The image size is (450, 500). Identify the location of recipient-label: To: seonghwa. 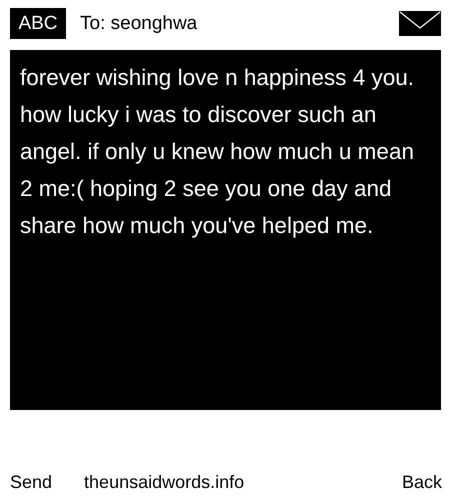
(139, 23).